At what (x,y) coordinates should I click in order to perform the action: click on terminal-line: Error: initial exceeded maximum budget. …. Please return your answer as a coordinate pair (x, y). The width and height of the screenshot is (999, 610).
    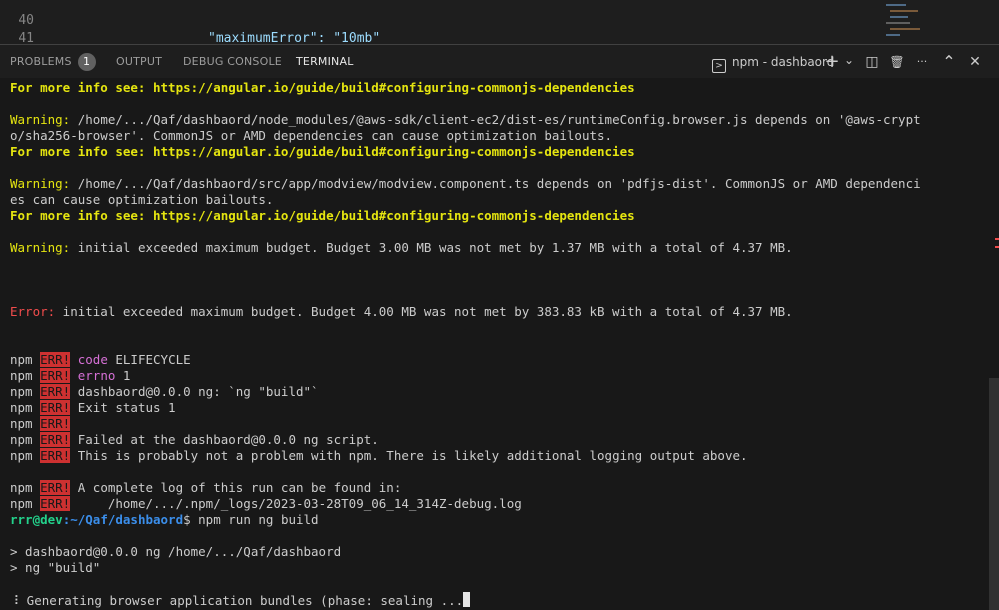
    Looking at the image, I should click on (401, 311).